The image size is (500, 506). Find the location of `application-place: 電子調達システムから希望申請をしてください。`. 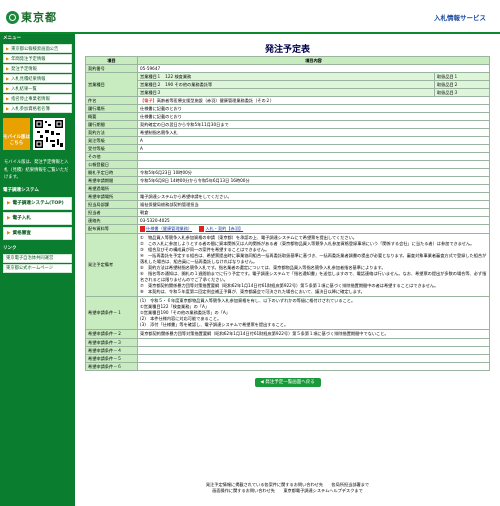

application-place: 電子調達システムから希望申請をしてください。 is located at coordinates (313, 196).